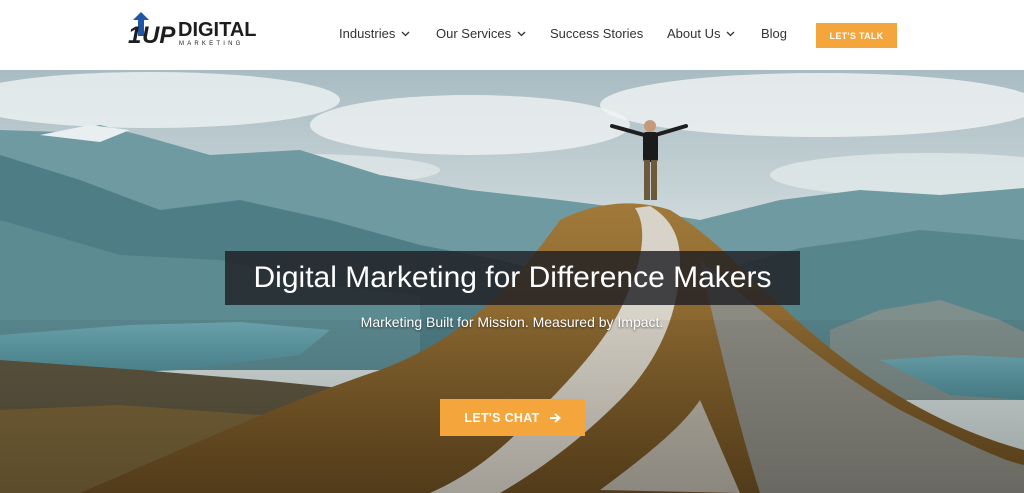 This screenshot has width=1024, height=493. What do you see at coordinates (134, 35) in the screenshot?
I see `svg-text: 1` at bounding box center [134, 35].